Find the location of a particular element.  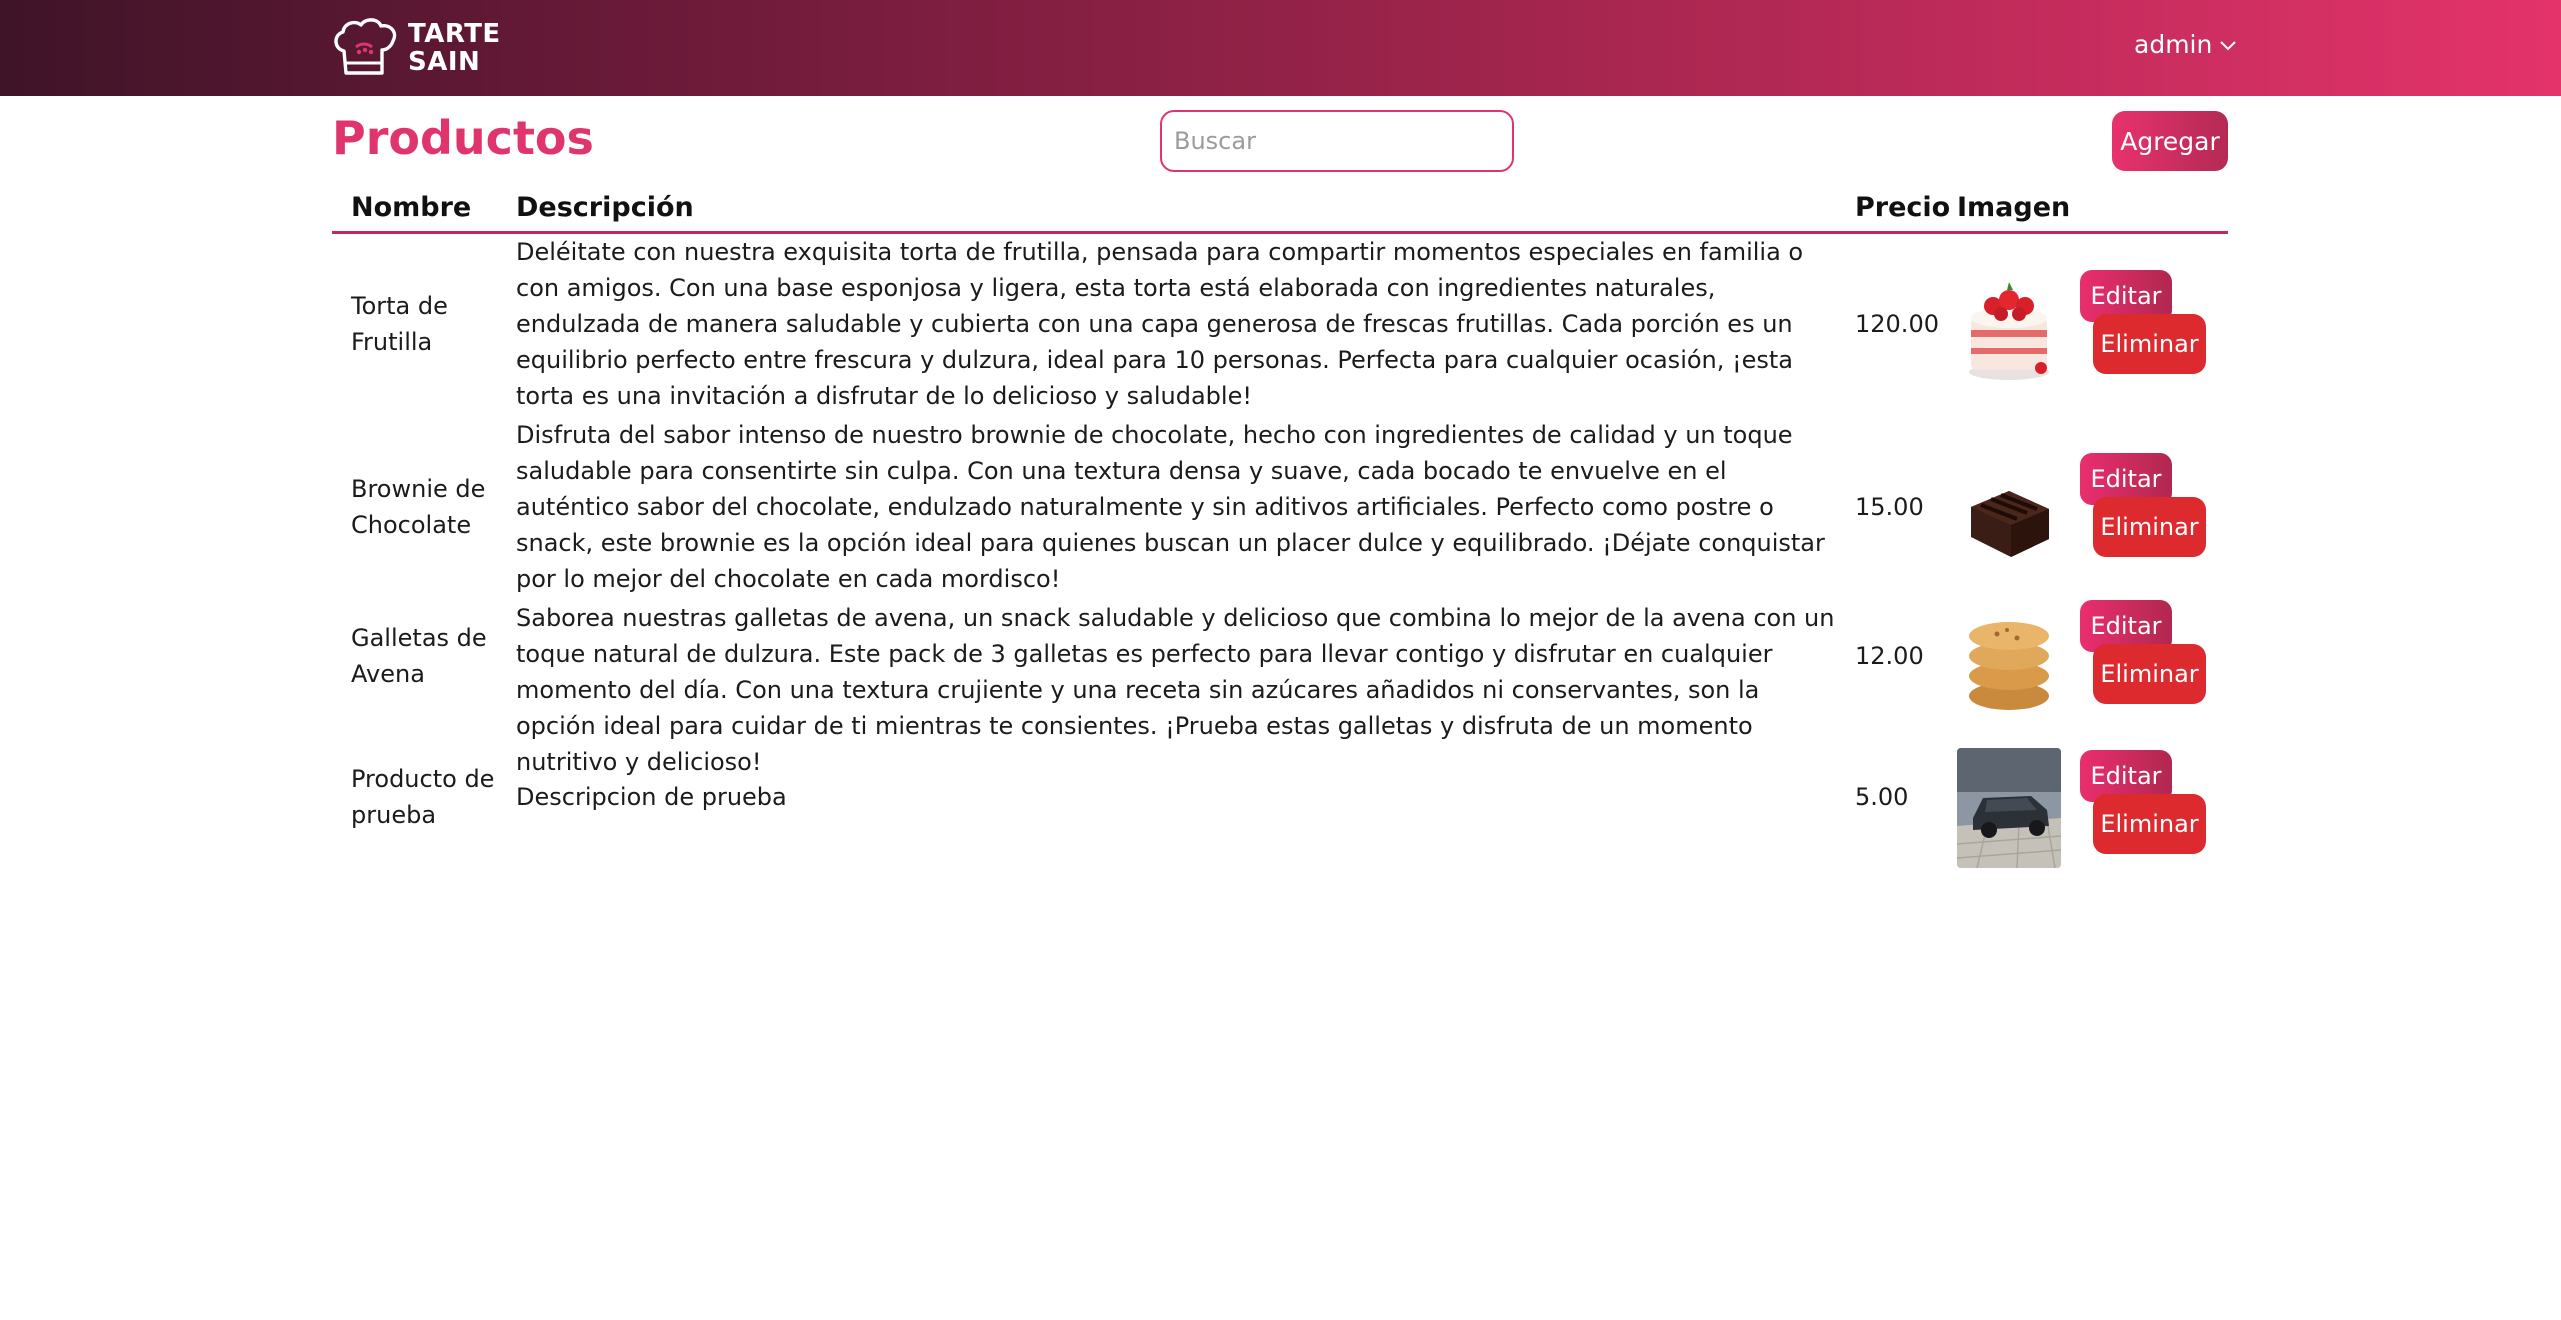

brand-line-2: SAIN is located at coordinates (444, 62).